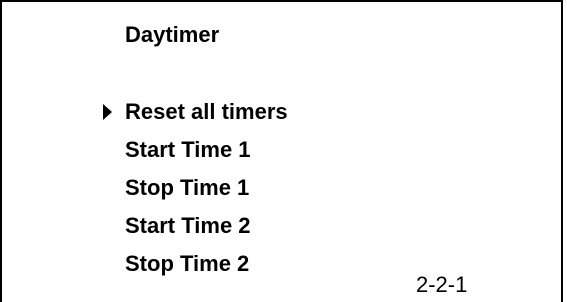  I want to click on menu-item-stop-time-1: Stop Time 1, so click(281, 192).